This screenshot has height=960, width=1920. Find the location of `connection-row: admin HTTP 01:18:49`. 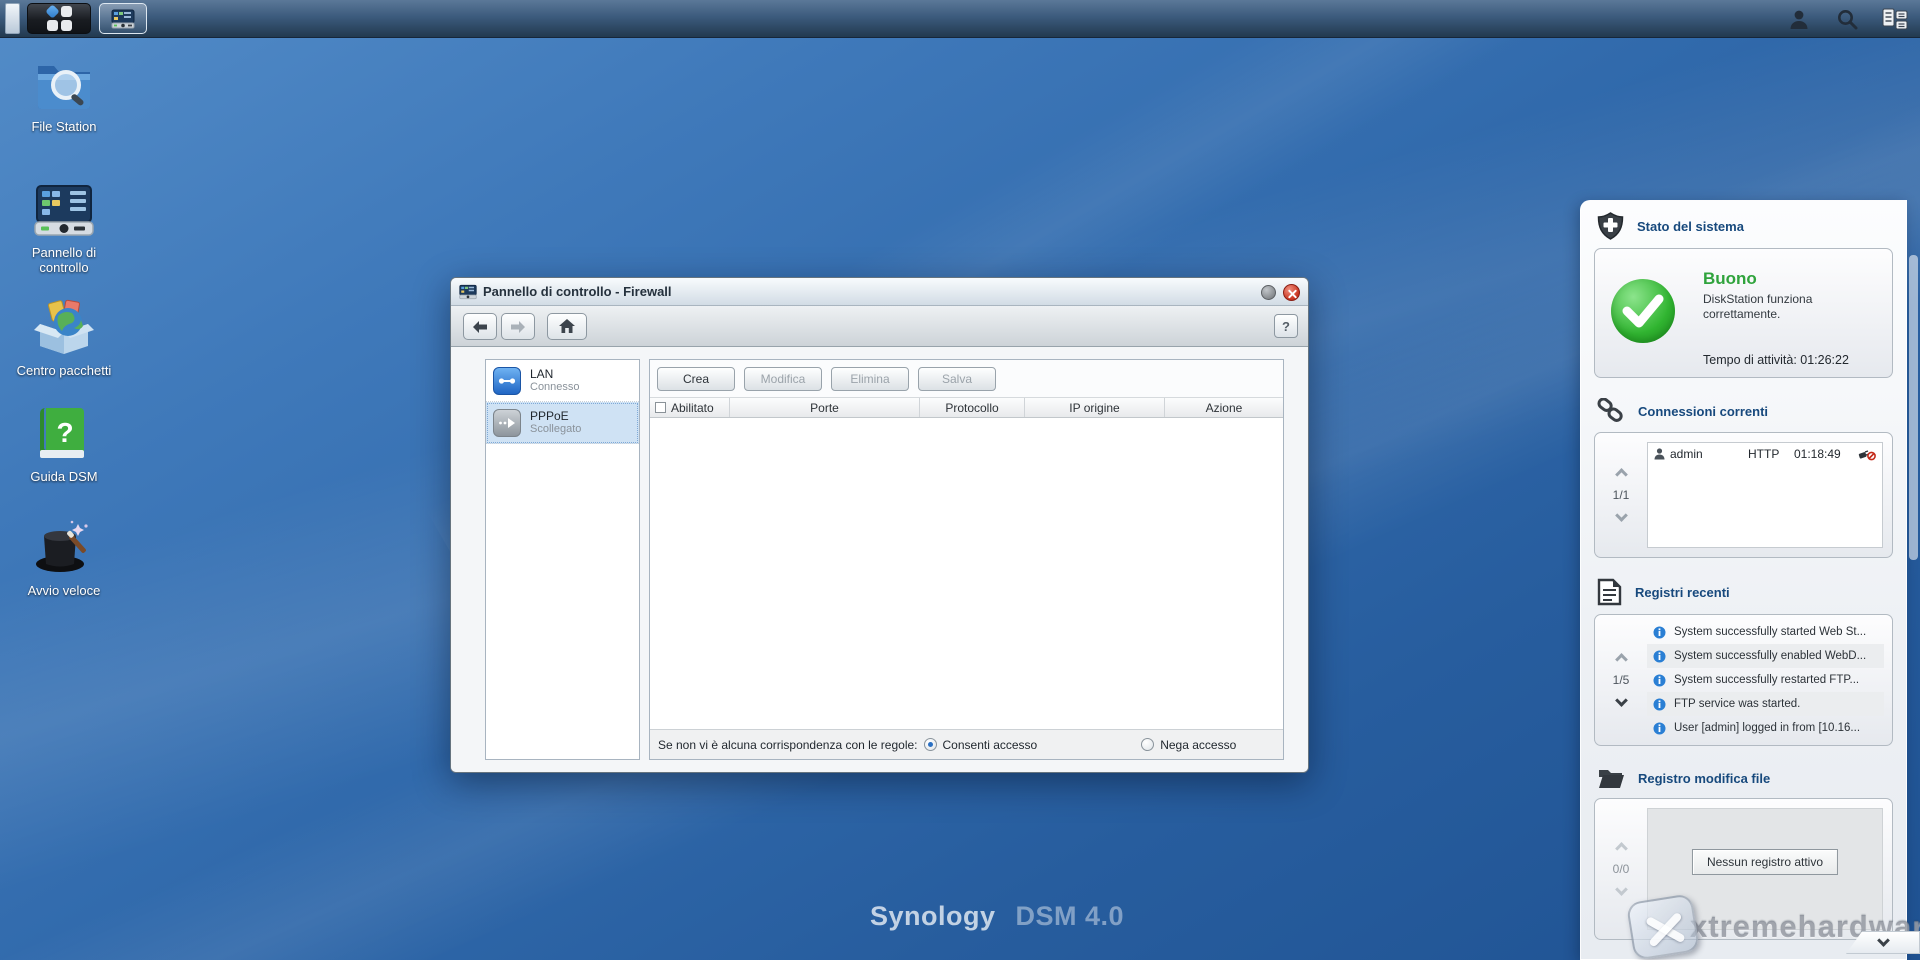

connection-row: admin HTTP 01:18:49 is located at coordinates (1765, 454).